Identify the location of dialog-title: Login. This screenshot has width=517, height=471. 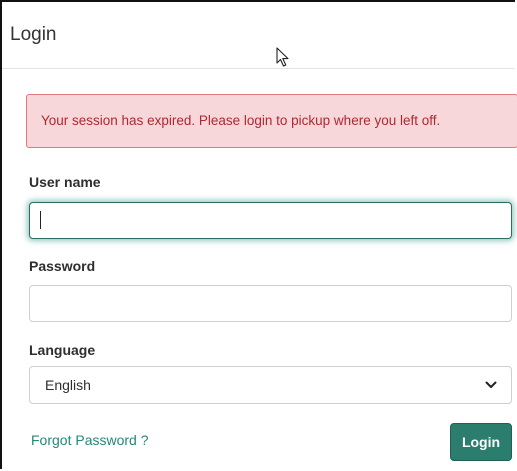
(33, 34).